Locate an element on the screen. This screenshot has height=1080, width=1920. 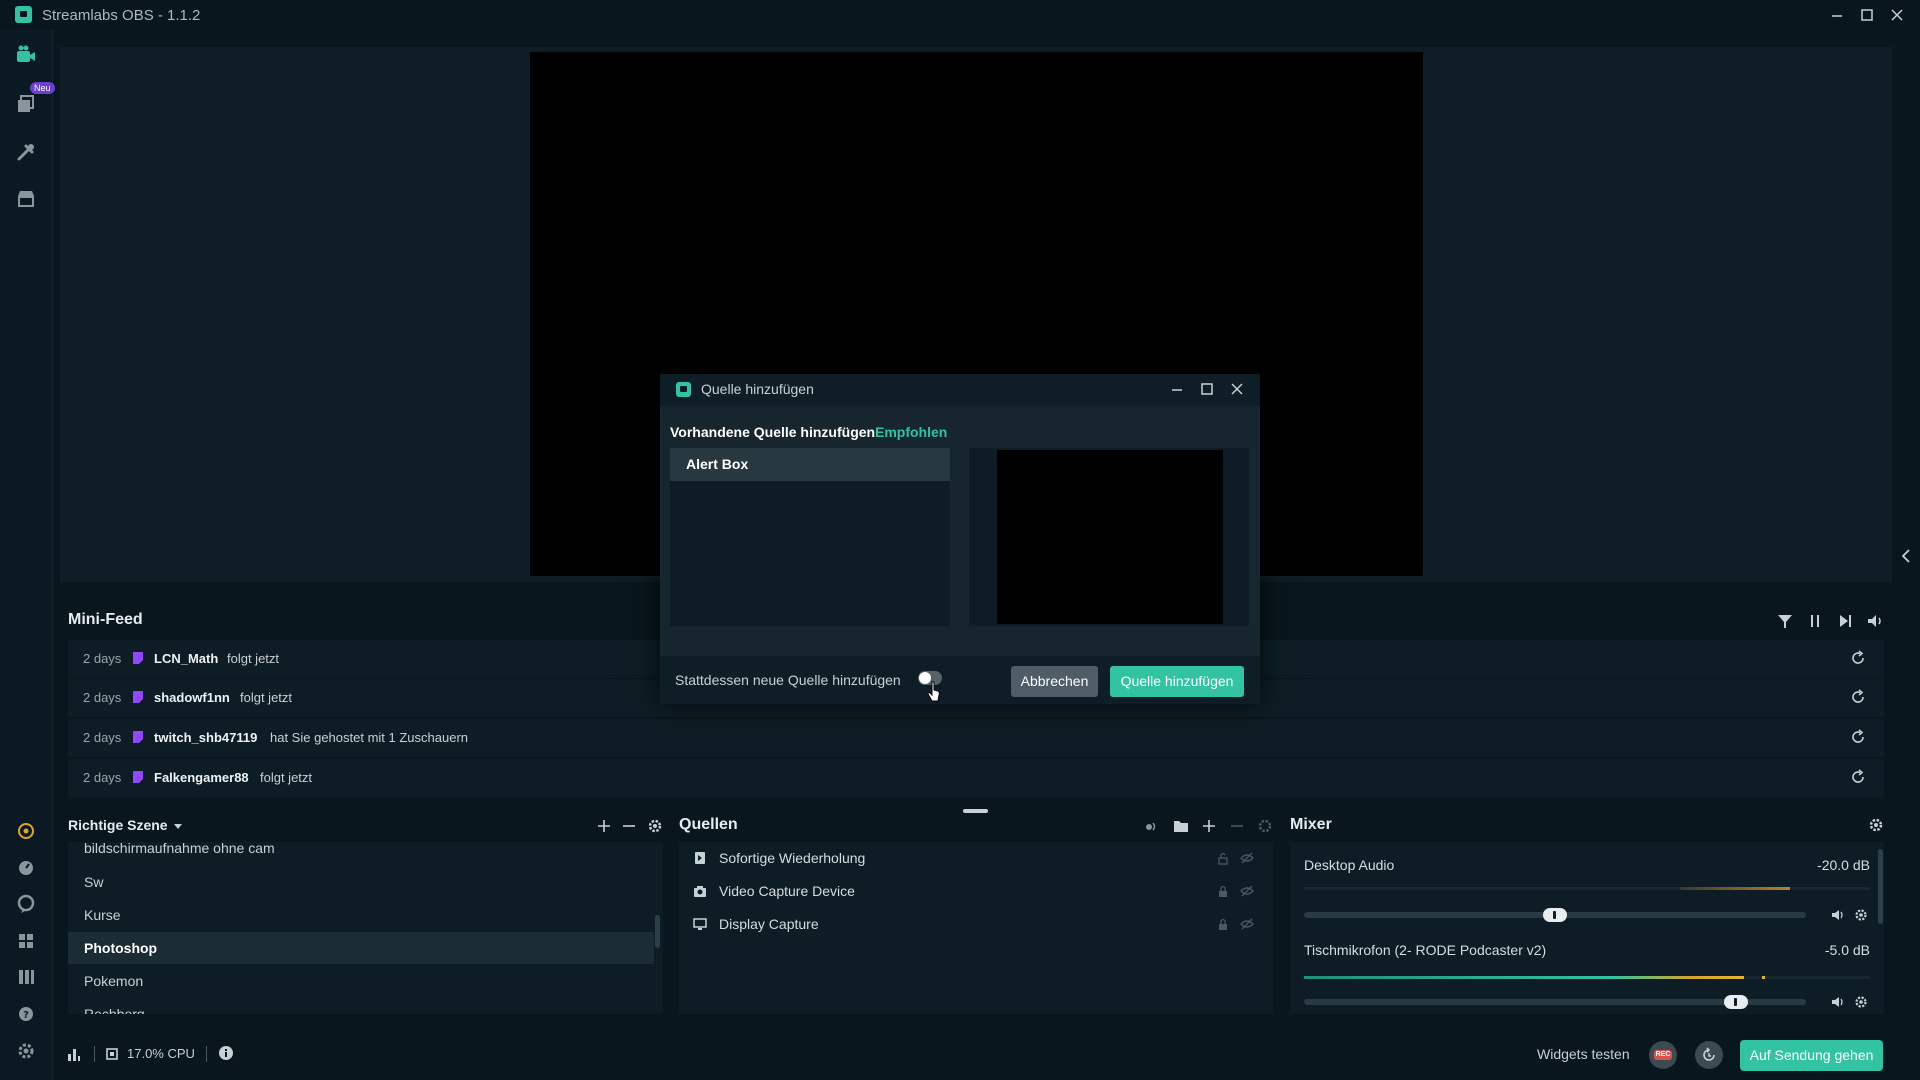
prime-icon is located at coordinates (26, 831).